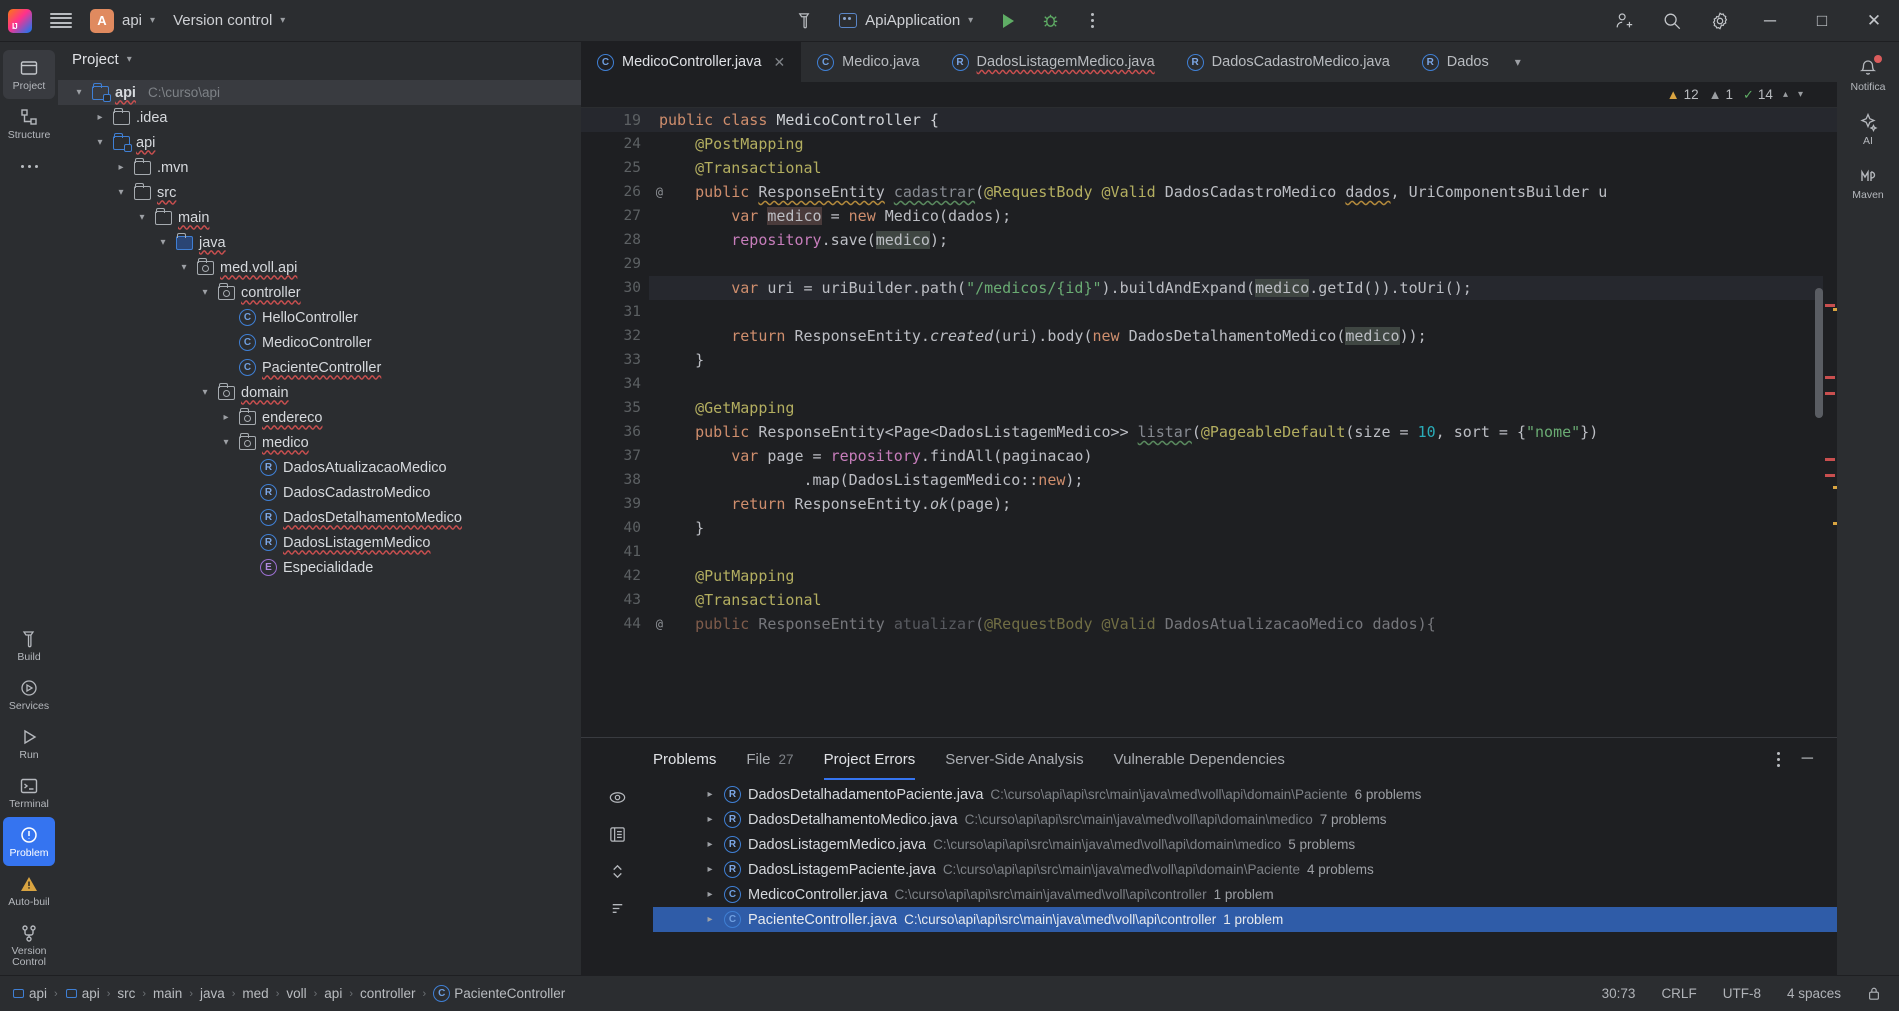  What do you see at coordinates (615, 600) in the screenshot?
I see `line-number: 43` at bounding box center [615, 600].